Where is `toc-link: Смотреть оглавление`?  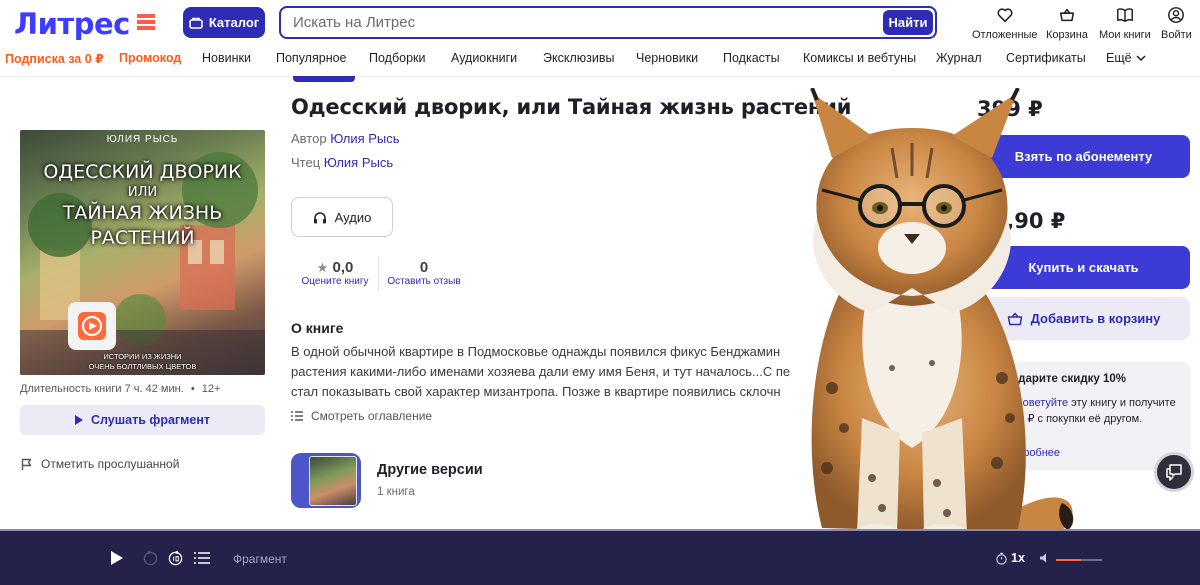 toc-link: Смотреть оглавление is located at coordinates (361, 416).